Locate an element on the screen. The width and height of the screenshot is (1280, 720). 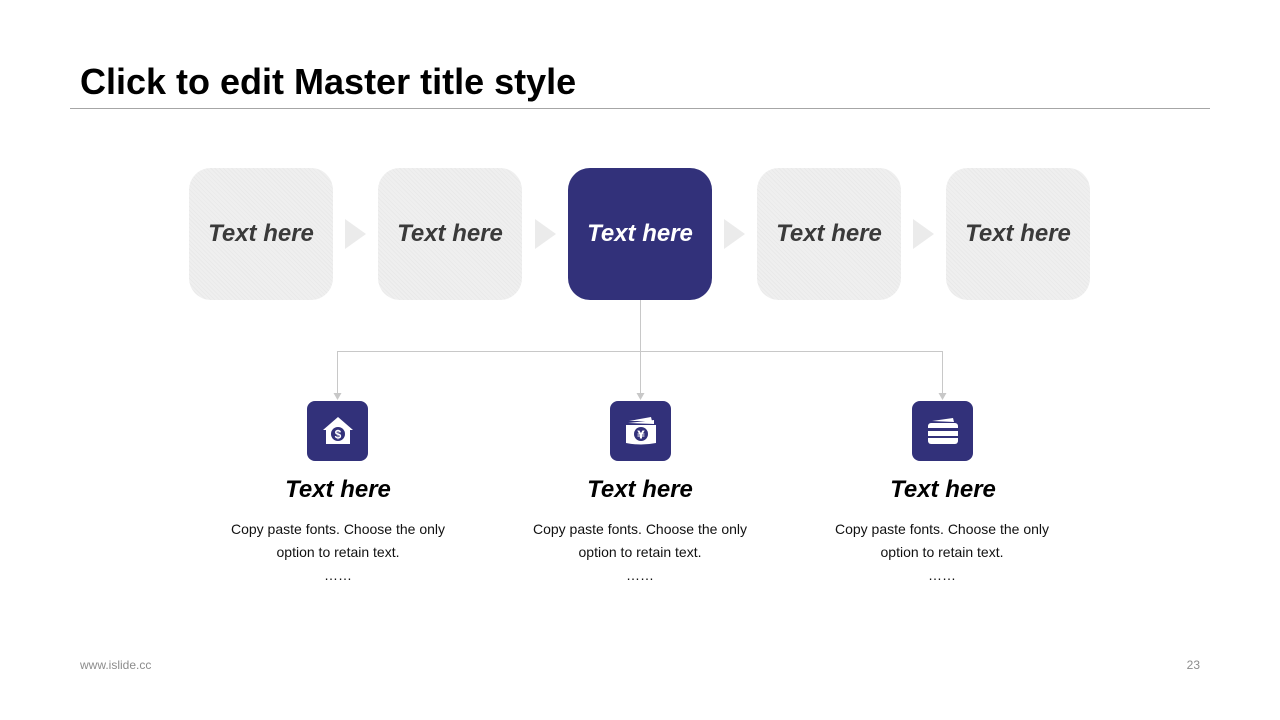
credit-card-icon is located at coordinates (942, 431).